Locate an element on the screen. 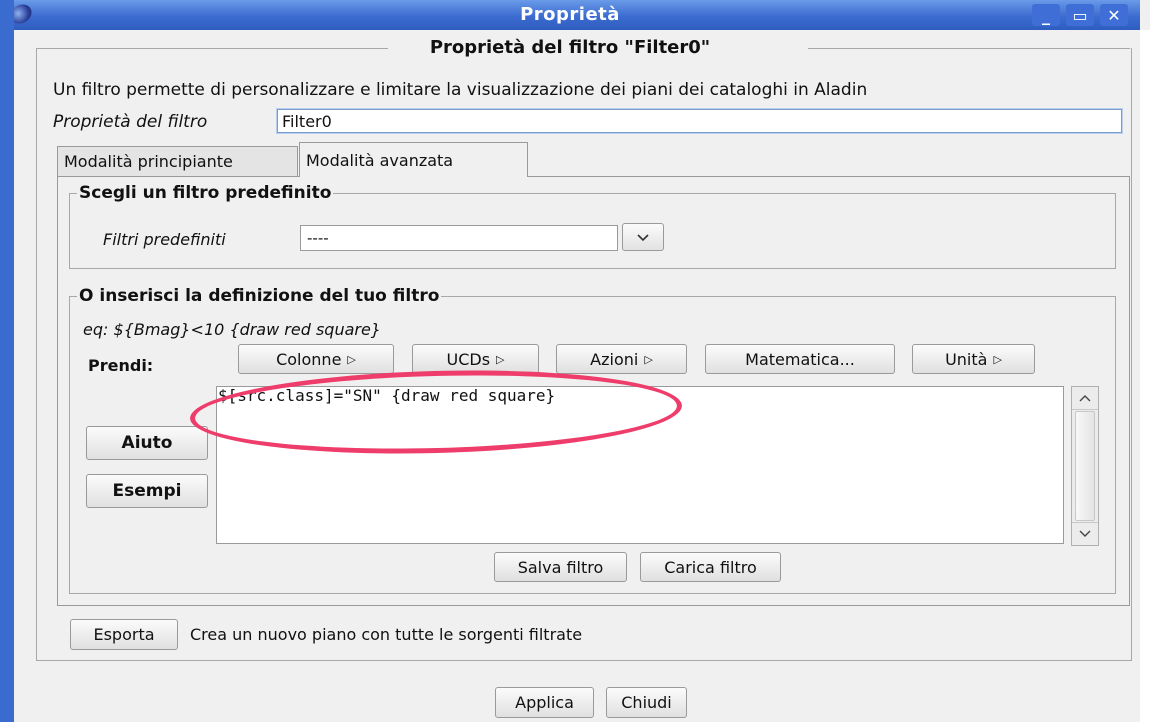  colonne-button: Colonne ▷ is located at coordinates (316, 359).